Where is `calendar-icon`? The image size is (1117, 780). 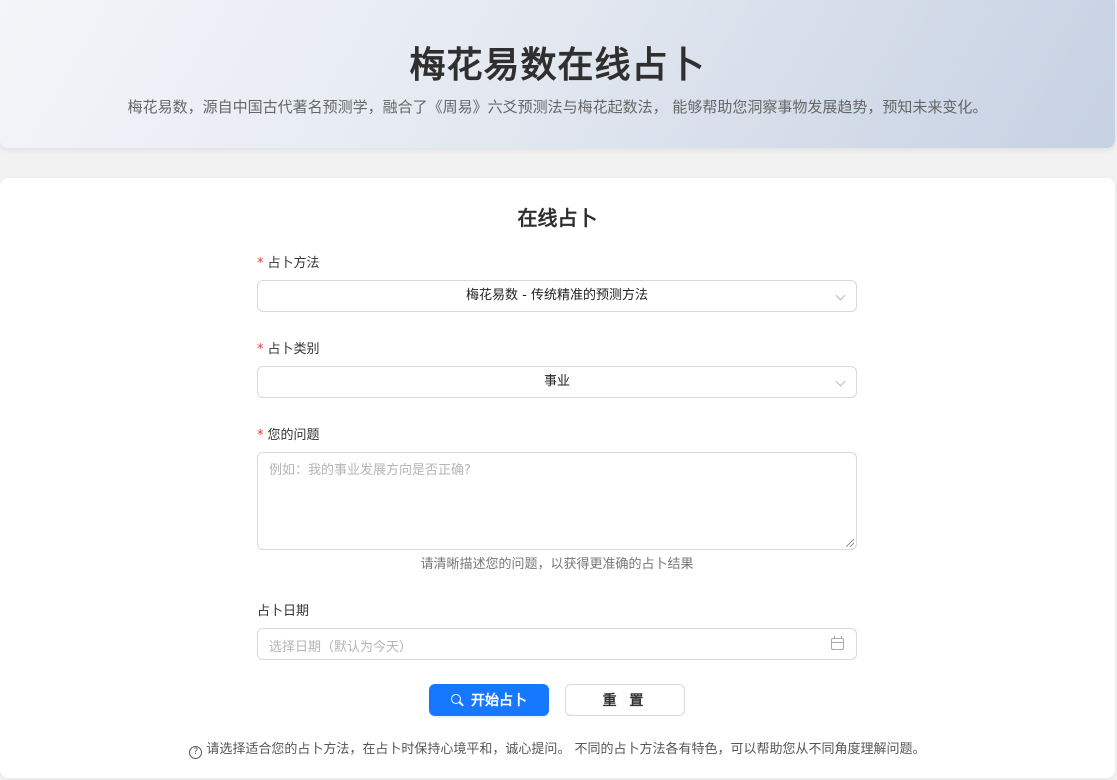 calendar-icon is located at coordinates (837, 643).